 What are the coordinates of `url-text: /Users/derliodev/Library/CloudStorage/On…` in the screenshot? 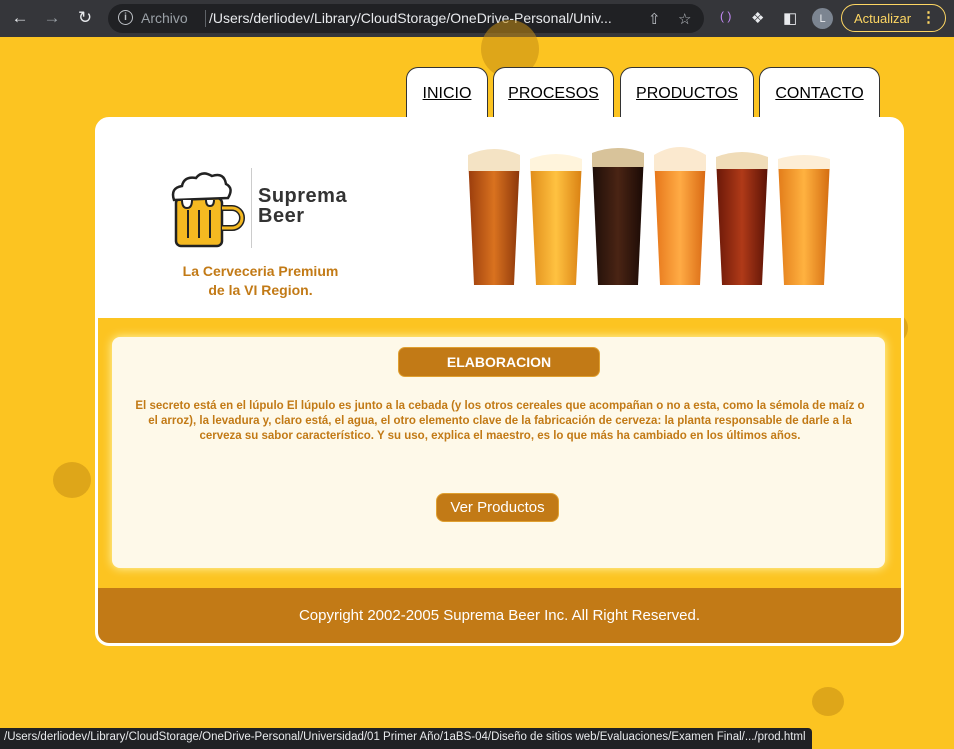 It's located at (424, 18).